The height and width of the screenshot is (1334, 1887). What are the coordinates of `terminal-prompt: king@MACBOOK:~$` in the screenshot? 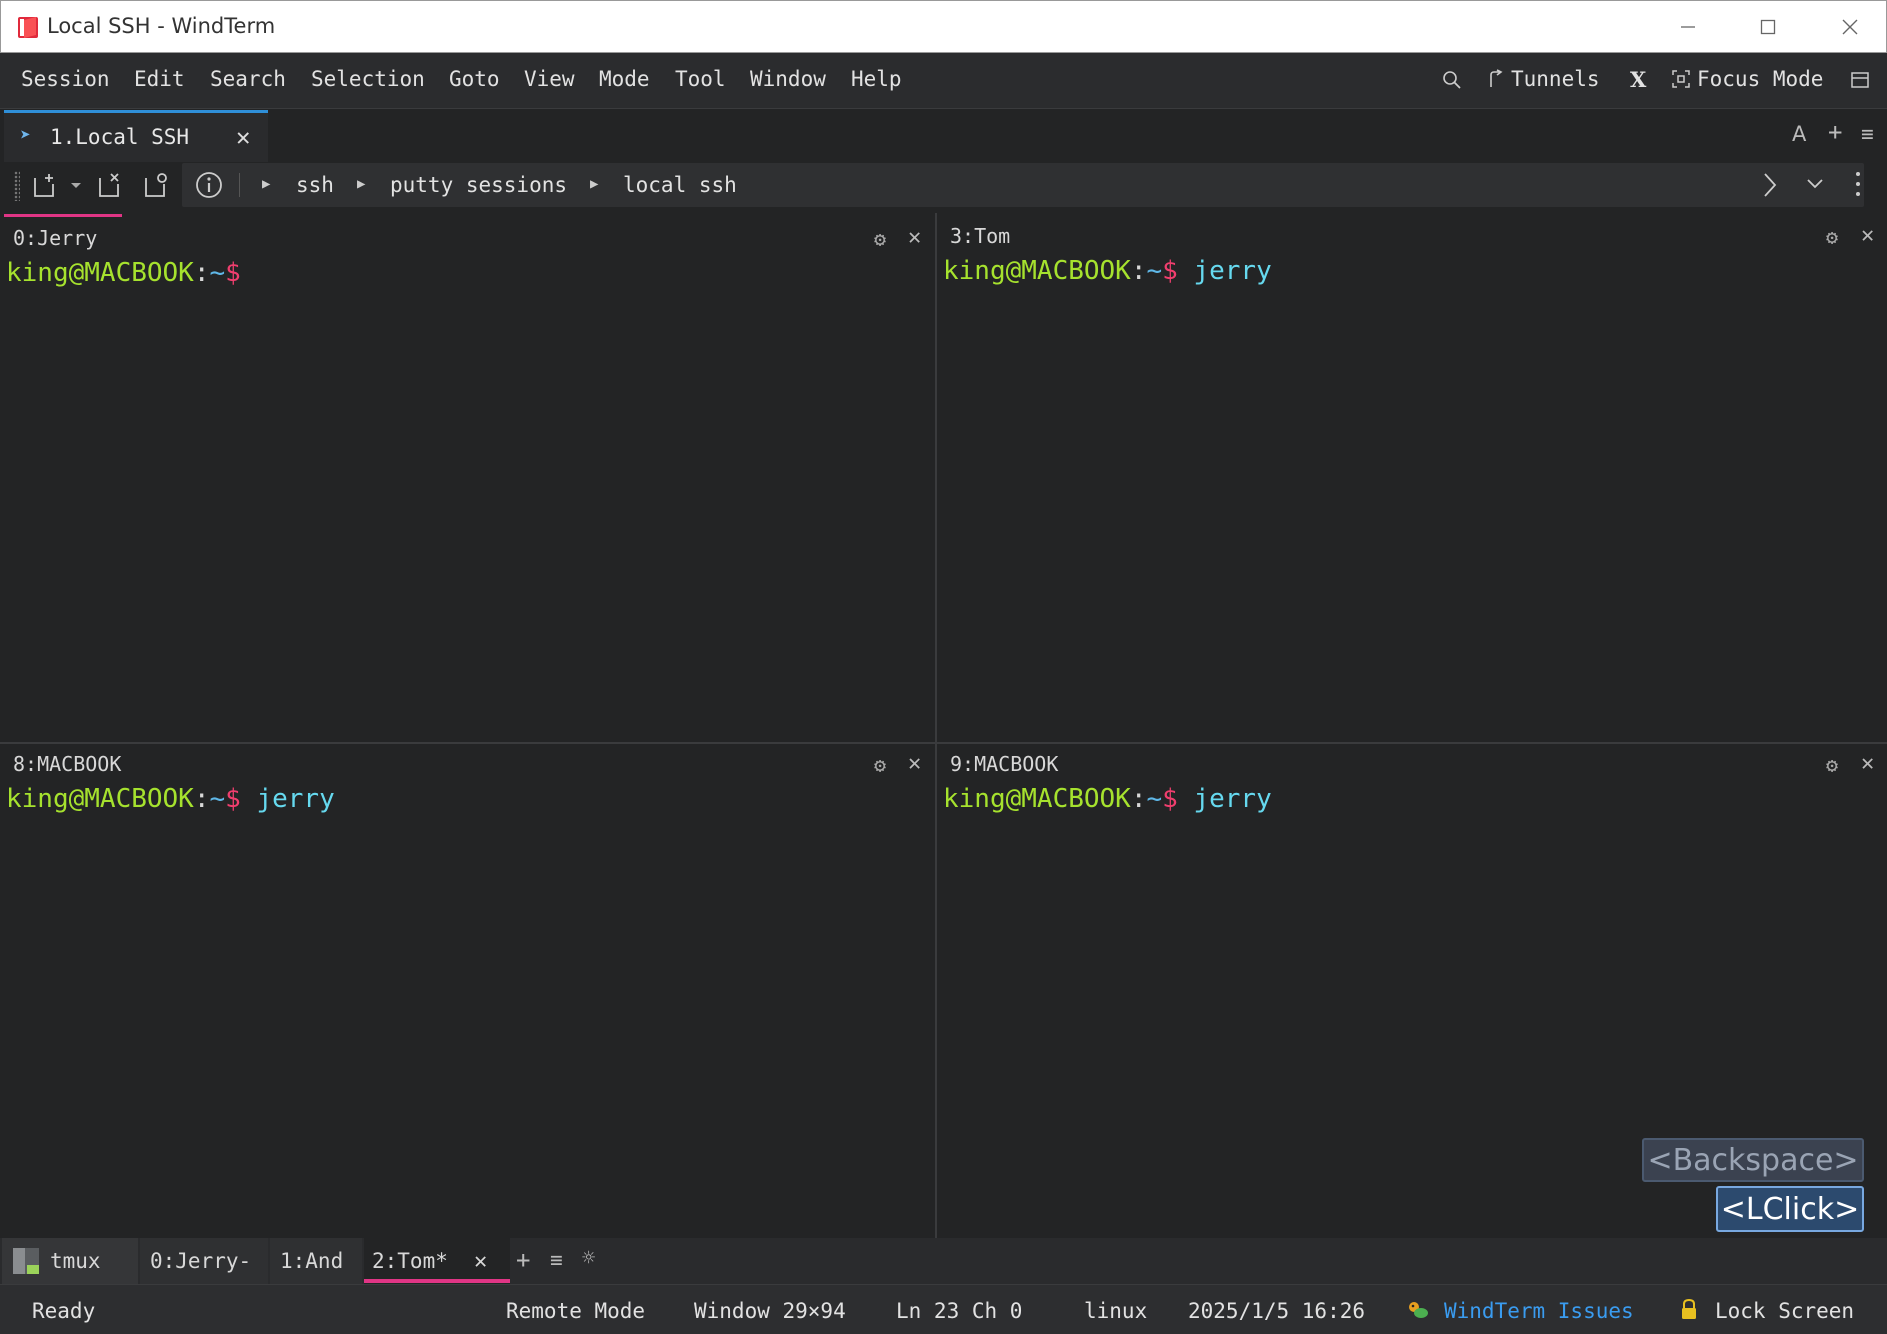 It's located at (123, 273).